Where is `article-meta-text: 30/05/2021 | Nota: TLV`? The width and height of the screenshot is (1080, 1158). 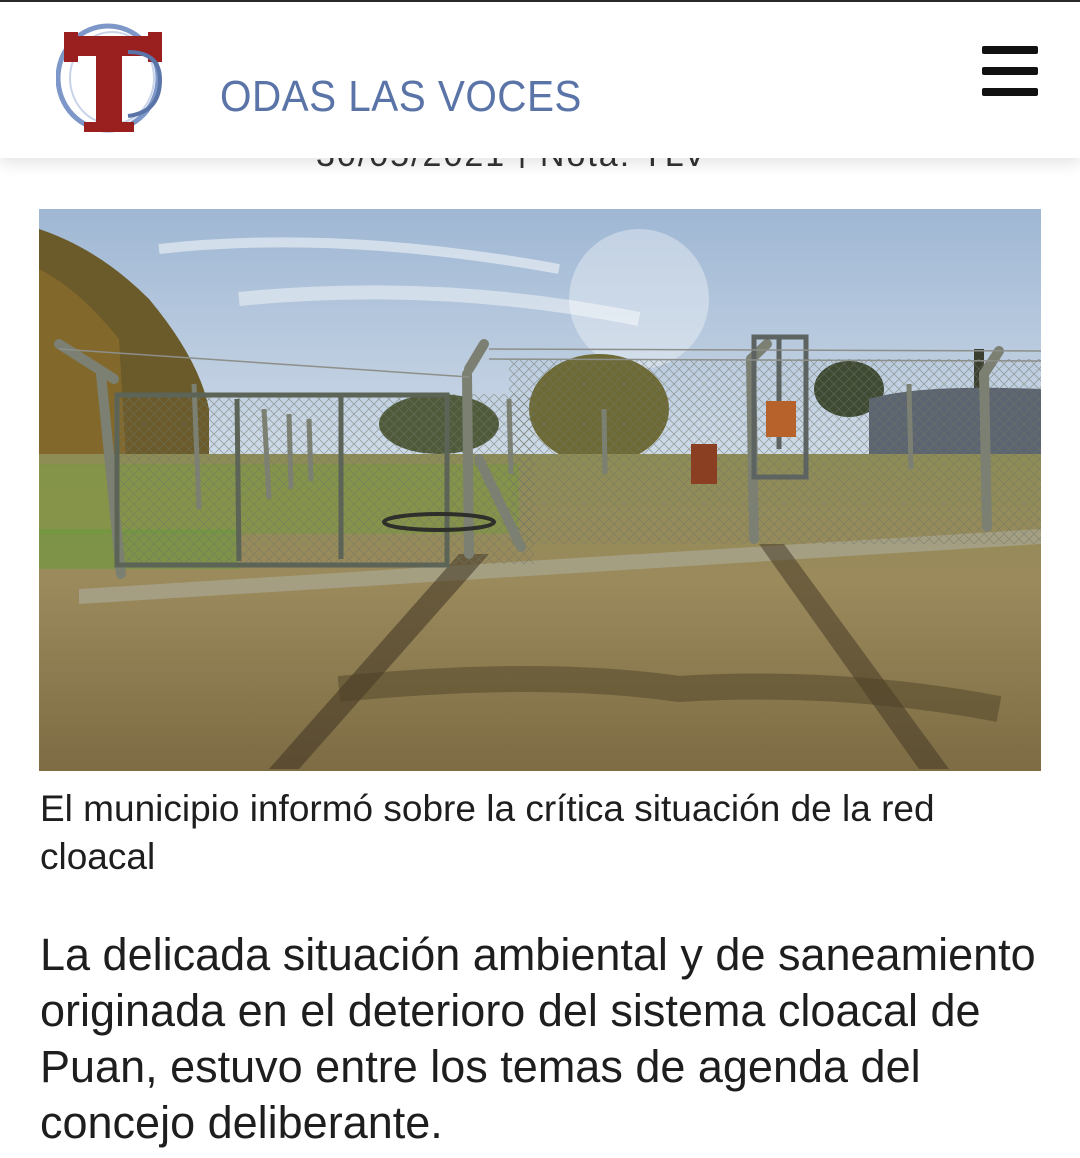 article-meta-text: 30/05/2021 | Nota: TLV is located at coordinates (512, 163).